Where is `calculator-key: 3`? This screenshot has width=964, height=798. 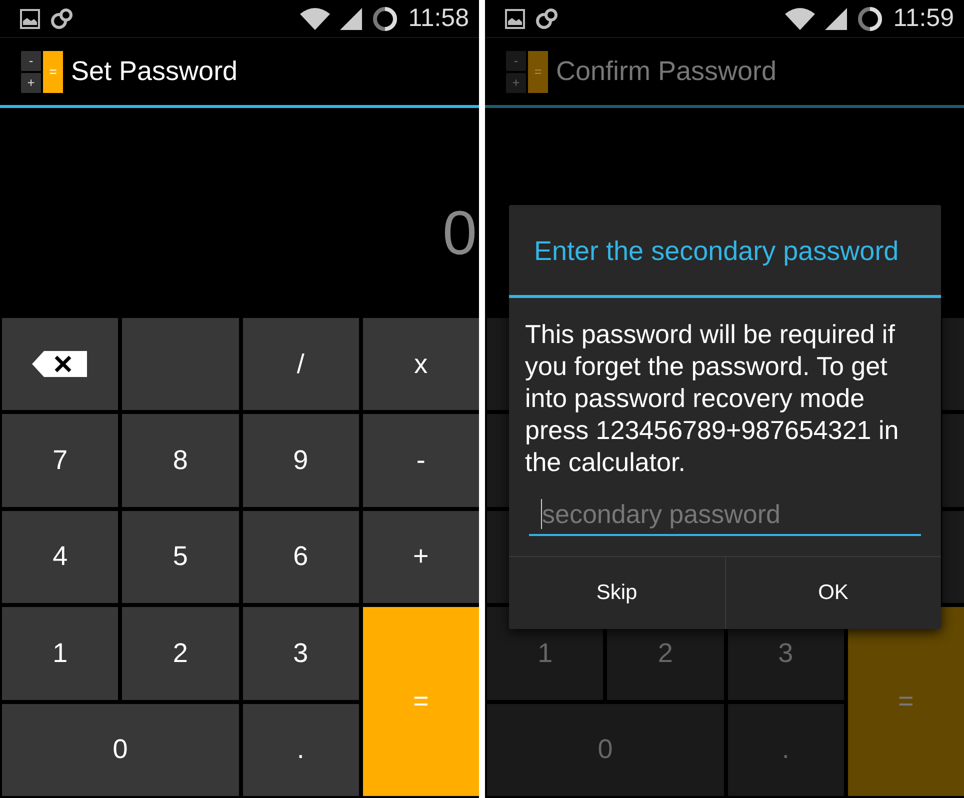
calculator-key: 3 is located at coordinates (300, 653).